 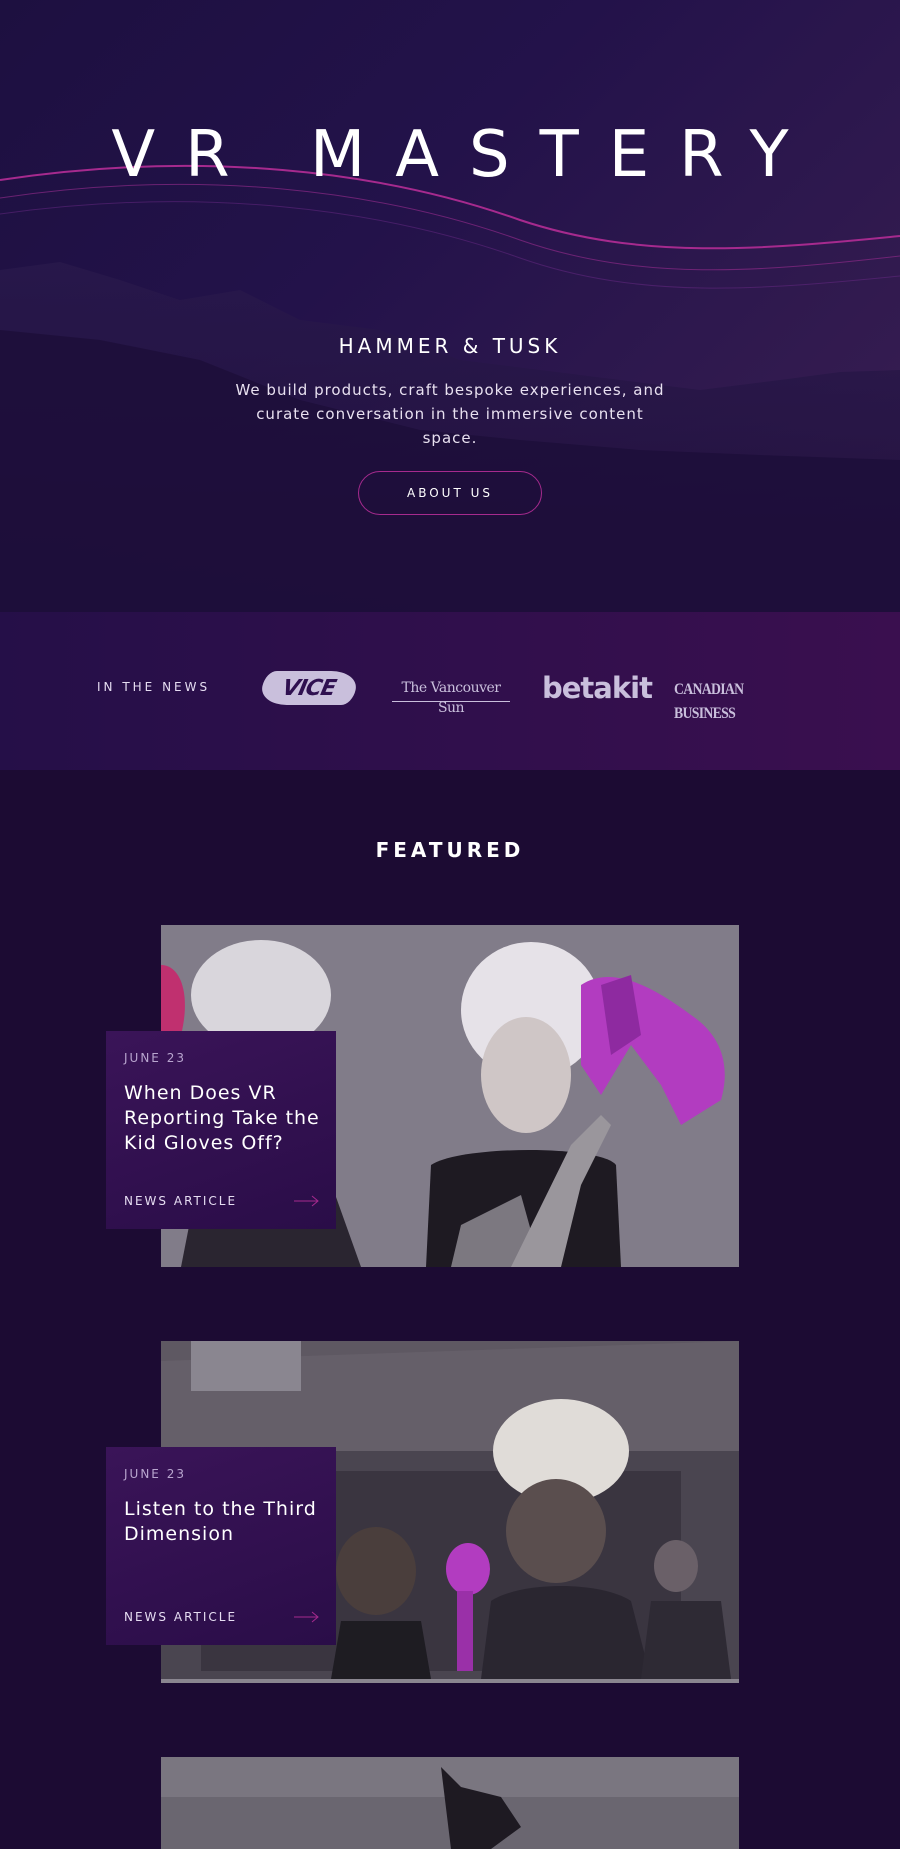 I want to click on vancouver-sun-logo: The Vancouver Sun, so click(x=451, y=697).